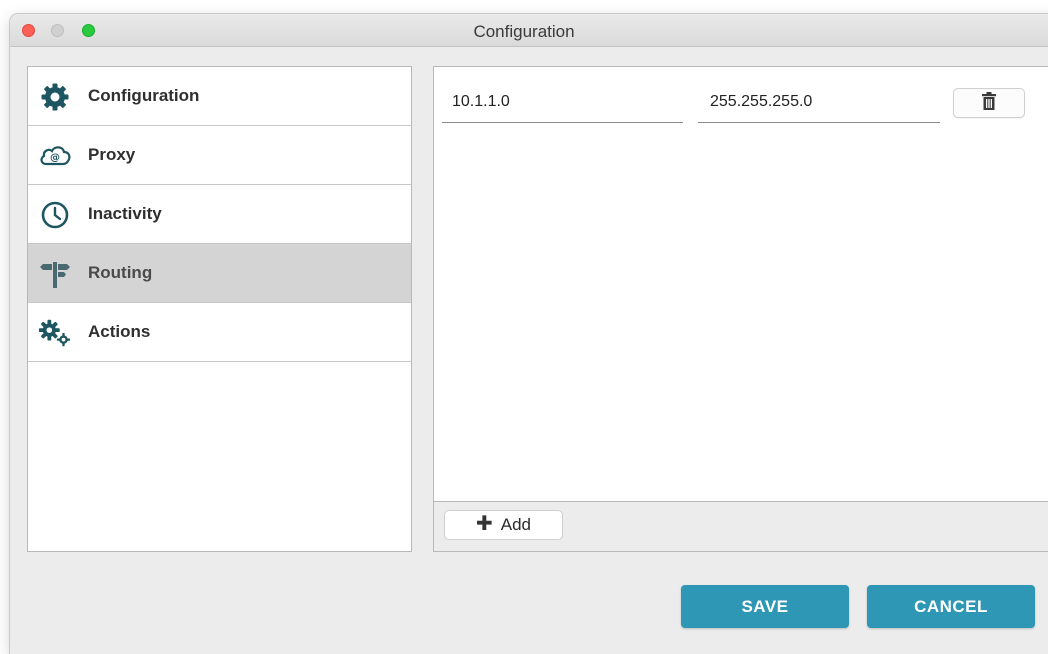 The width and height of the screenshot is (1048, 654). I want to click on sidebar-item-label: Proxy, so click(112, 154).